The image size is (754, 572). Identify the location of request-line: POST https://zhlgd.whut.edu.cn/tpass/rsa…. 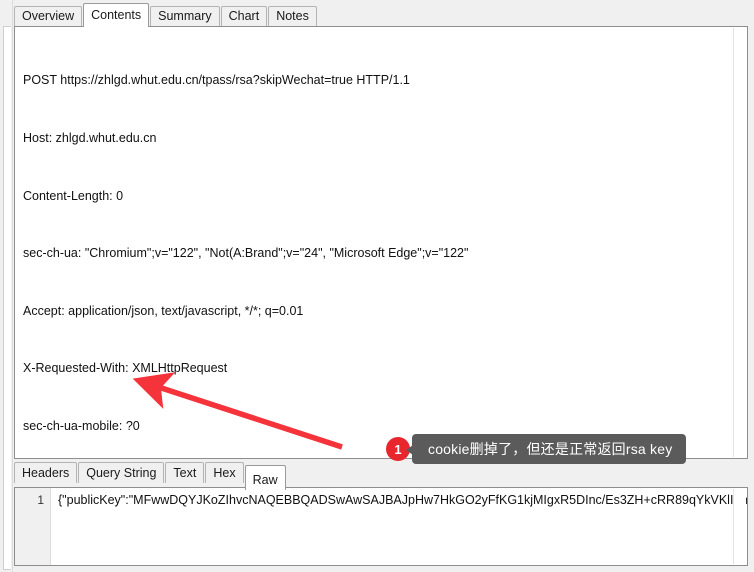
(216, 80).